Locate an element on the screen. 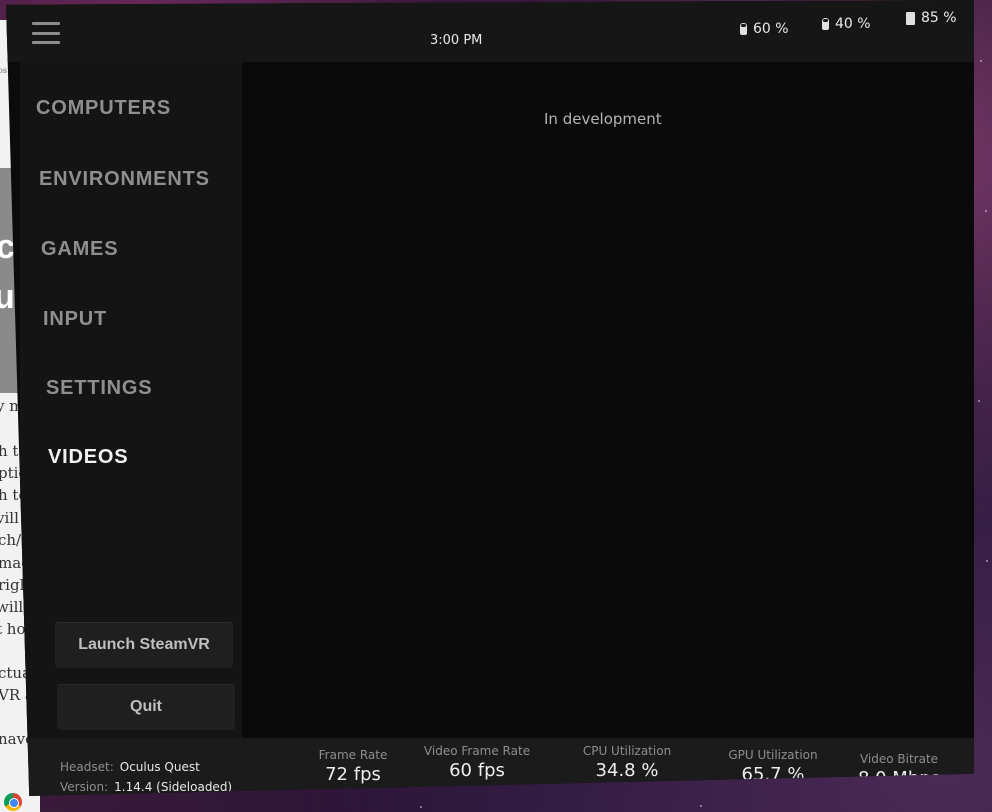 The image size is (992, 812). top-bar: 3:00 PM 60 % 40 % 85 % is located at coordinates (490, 31).